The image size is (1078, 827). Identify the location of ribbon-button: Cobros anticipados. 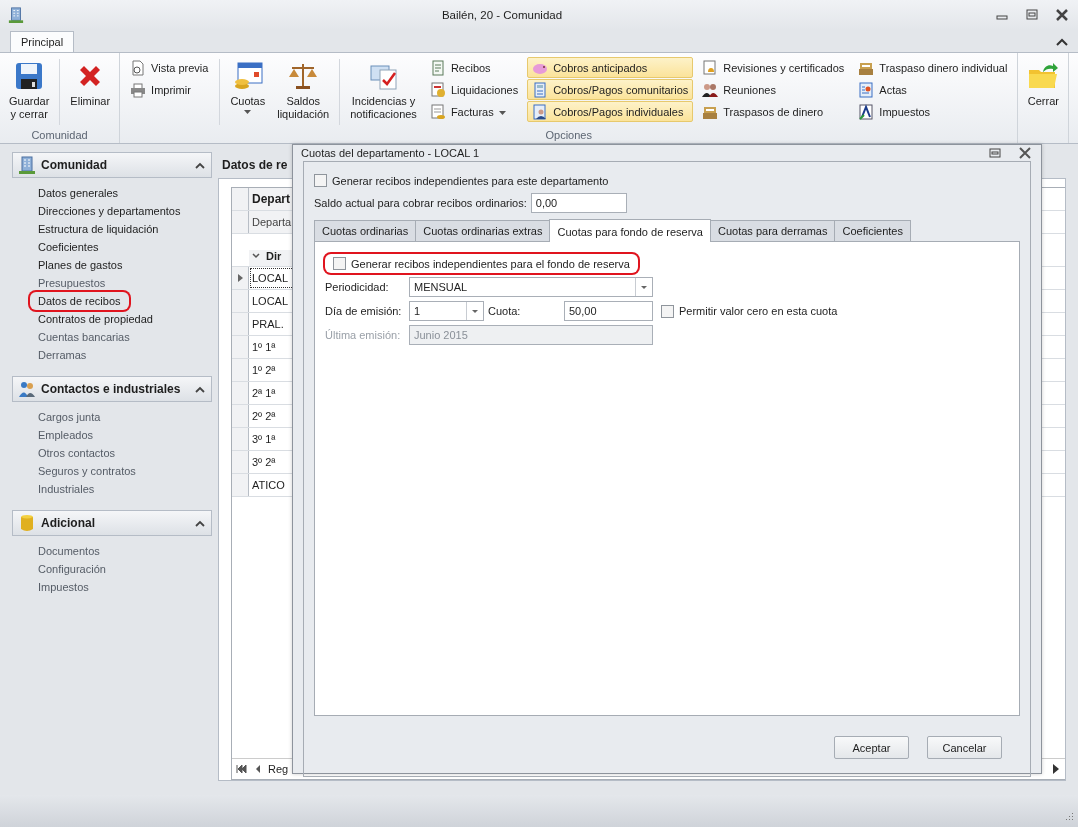
(610, 67).